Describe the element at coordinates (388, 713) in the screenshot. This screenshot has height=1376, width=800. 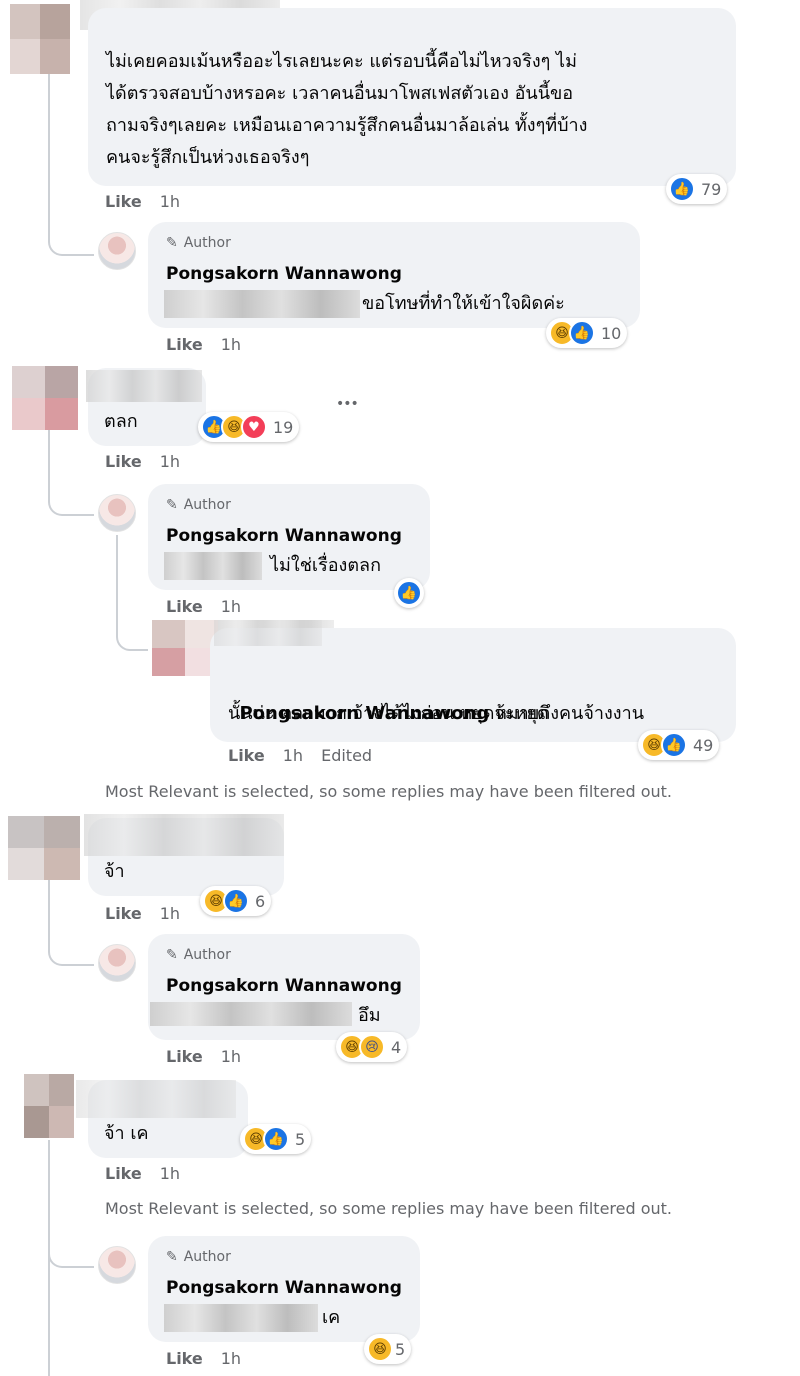
I see `comment-text: นั้นน่ะ ตลกมาก จ้างได้ไงก่อน หยุดจ้ะหยุด` at that location.